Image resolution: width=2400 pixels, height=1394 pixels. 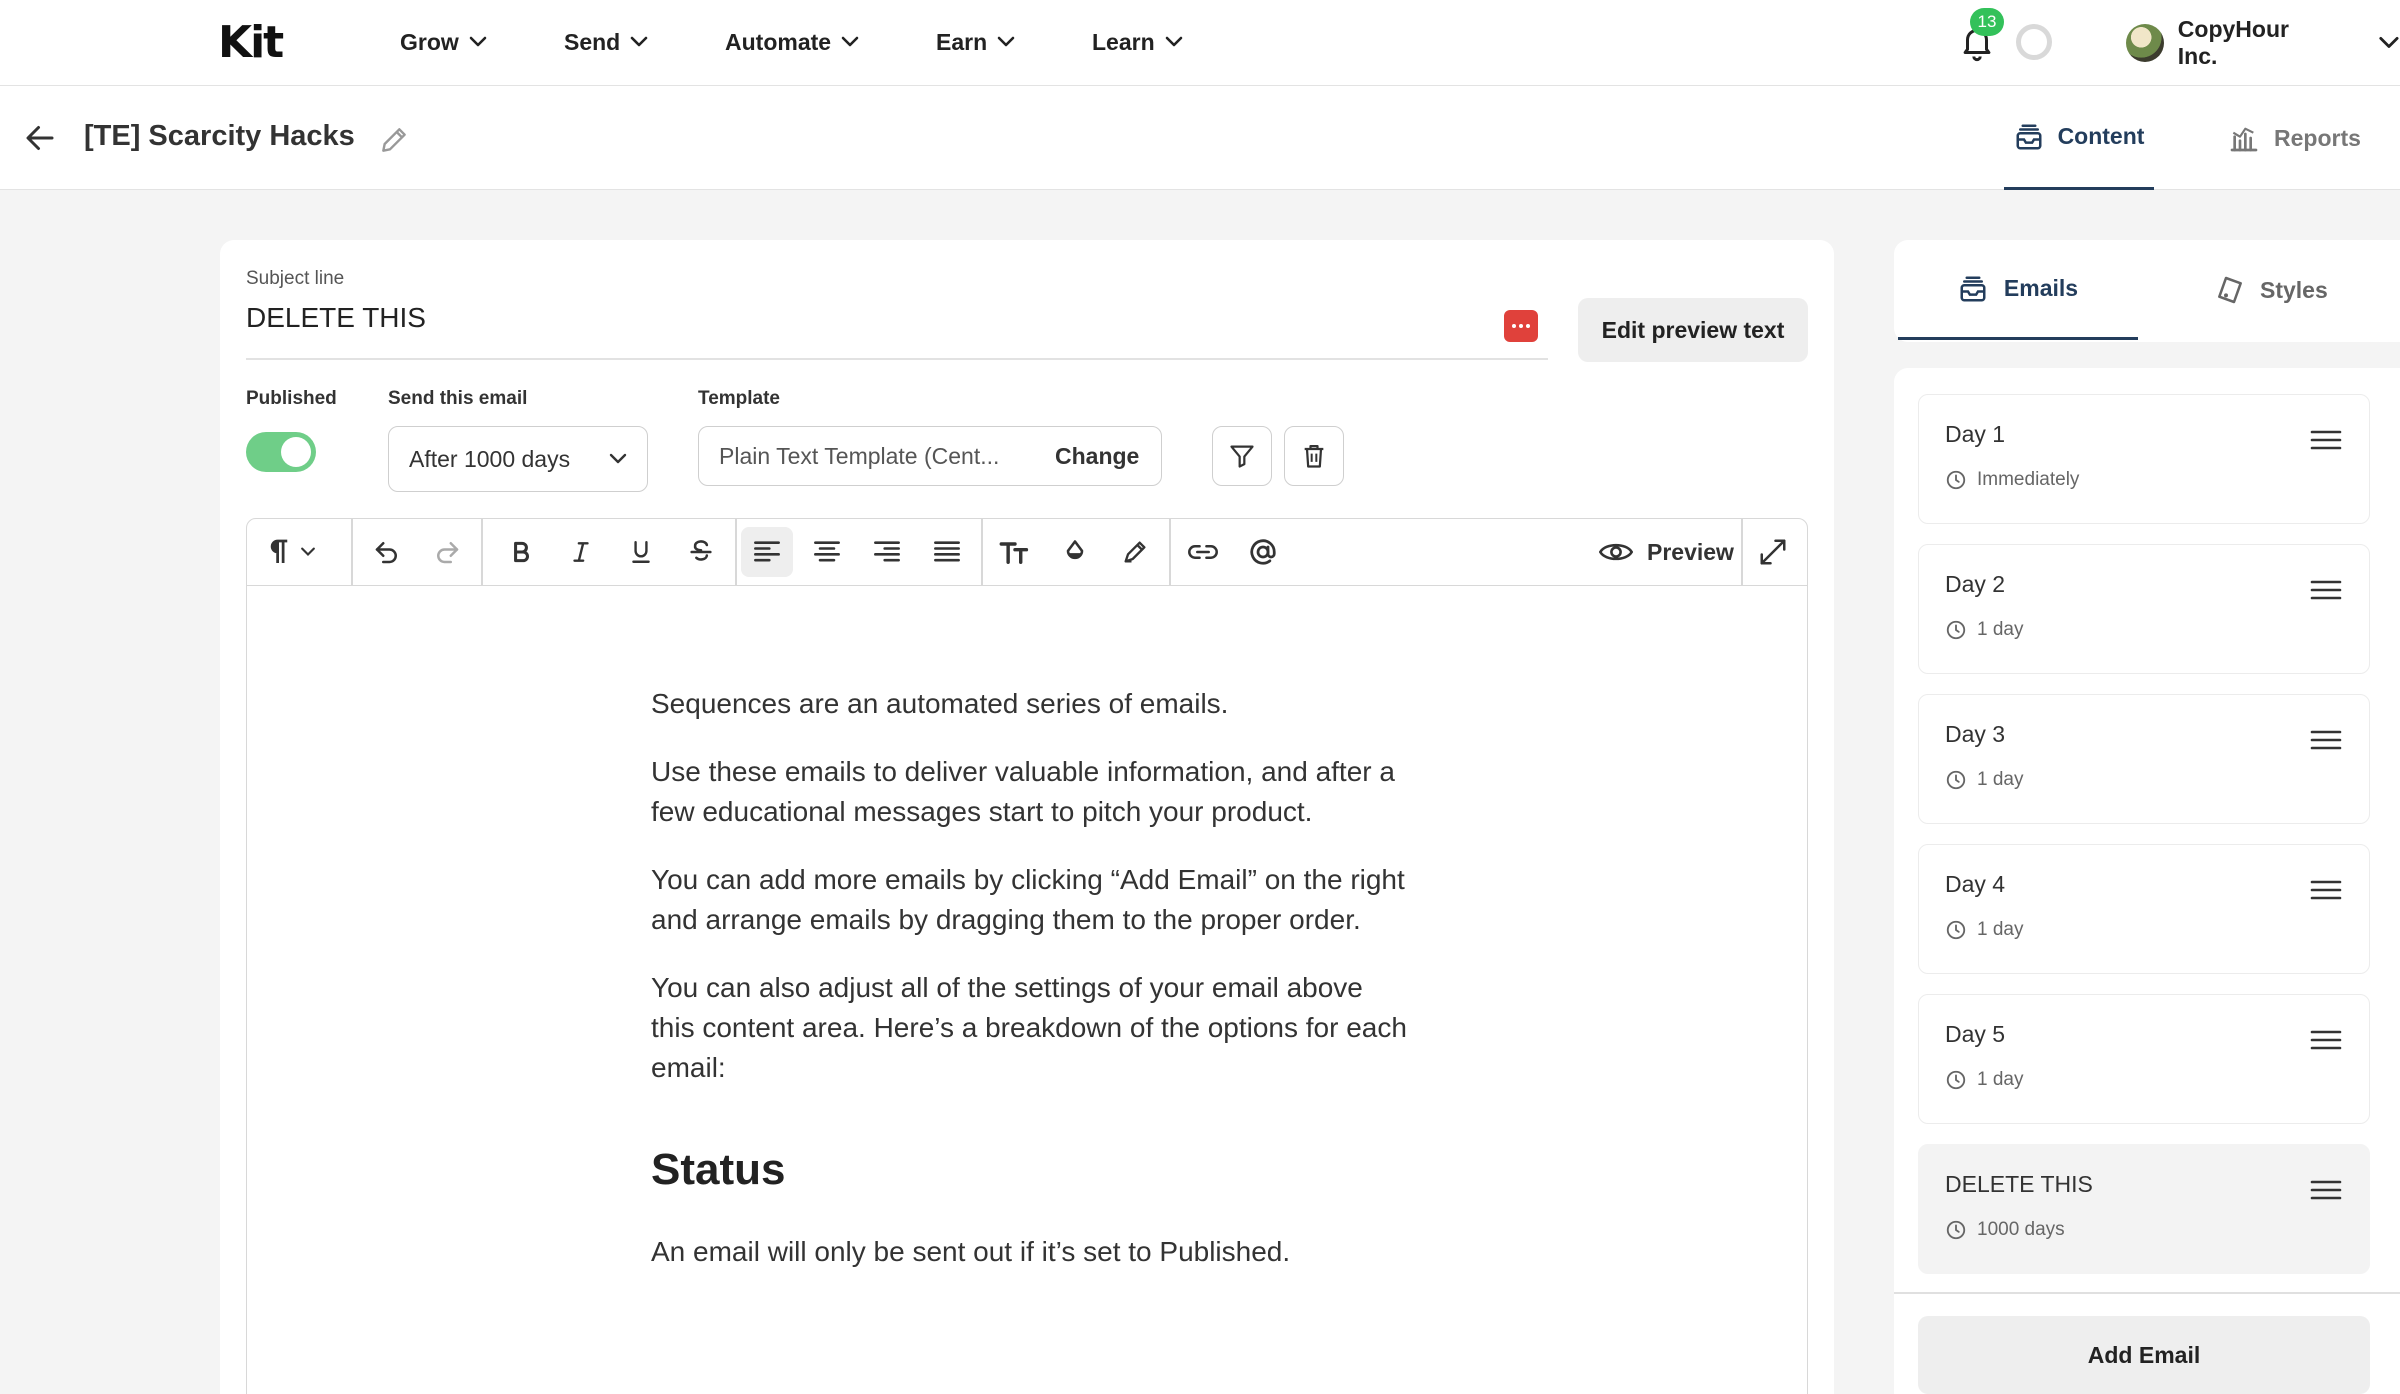 I want to click on subject-underline, so click(x=897, y=359).